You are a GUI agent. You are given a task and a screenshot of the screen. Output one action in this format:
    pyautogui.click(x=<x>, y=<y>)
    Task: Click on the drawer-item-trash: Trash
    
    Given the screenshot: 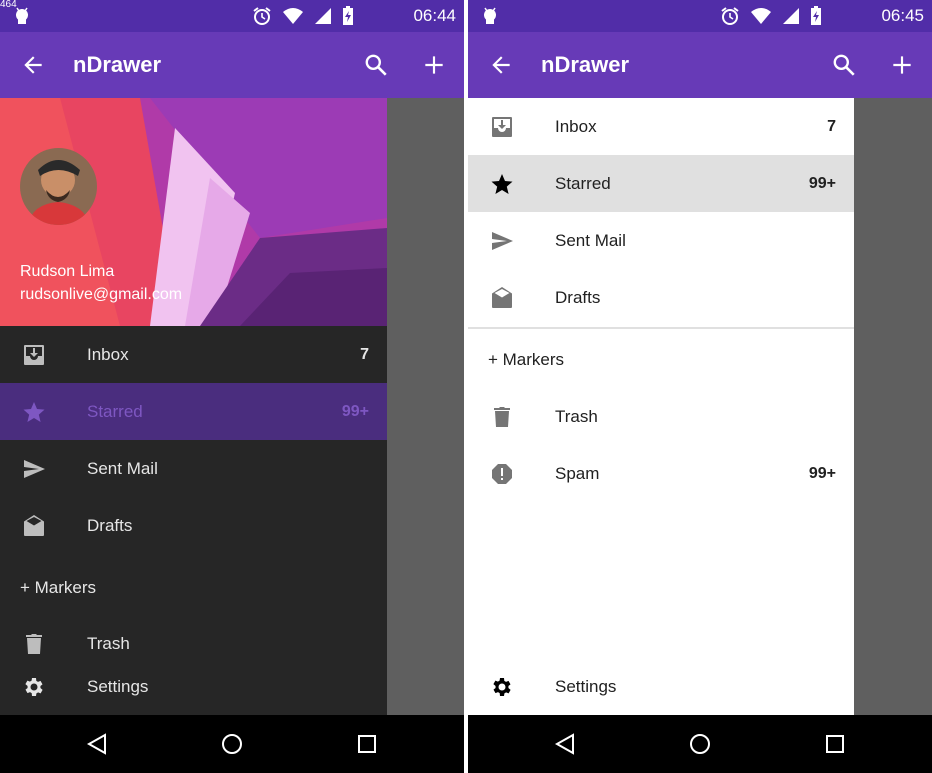 What is the action you would take?
    pyautogui.click(x=661, y=416)
    